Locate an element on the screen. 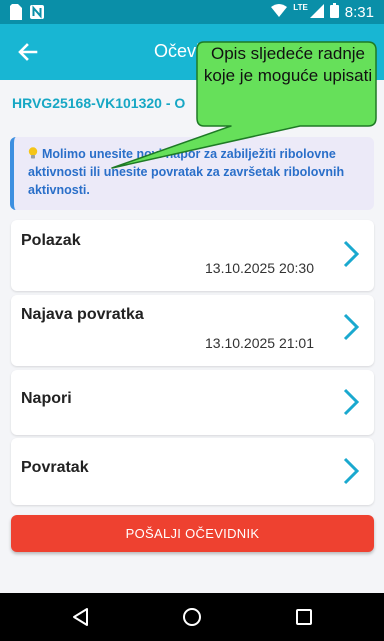 This screenshot has height=641, width=384. card-title: Najava povratka is located at coordinates (82, 314).